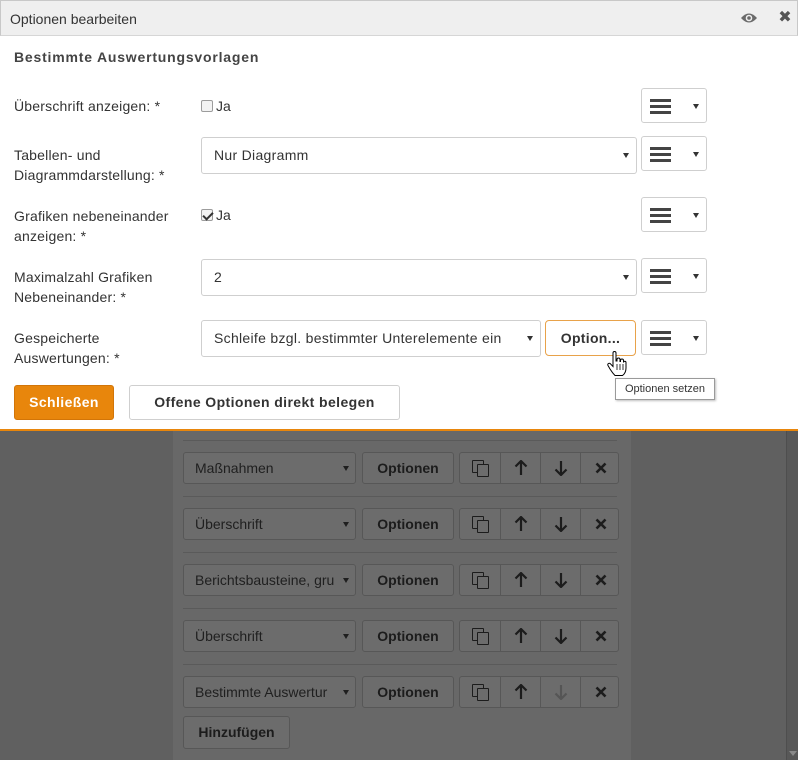 The height and width of the screenshot is (760, 798). What do you see at coordinates (64, 402) in the screenshot?
I see `close-button: Schließen` at bounding box center [64, 402].